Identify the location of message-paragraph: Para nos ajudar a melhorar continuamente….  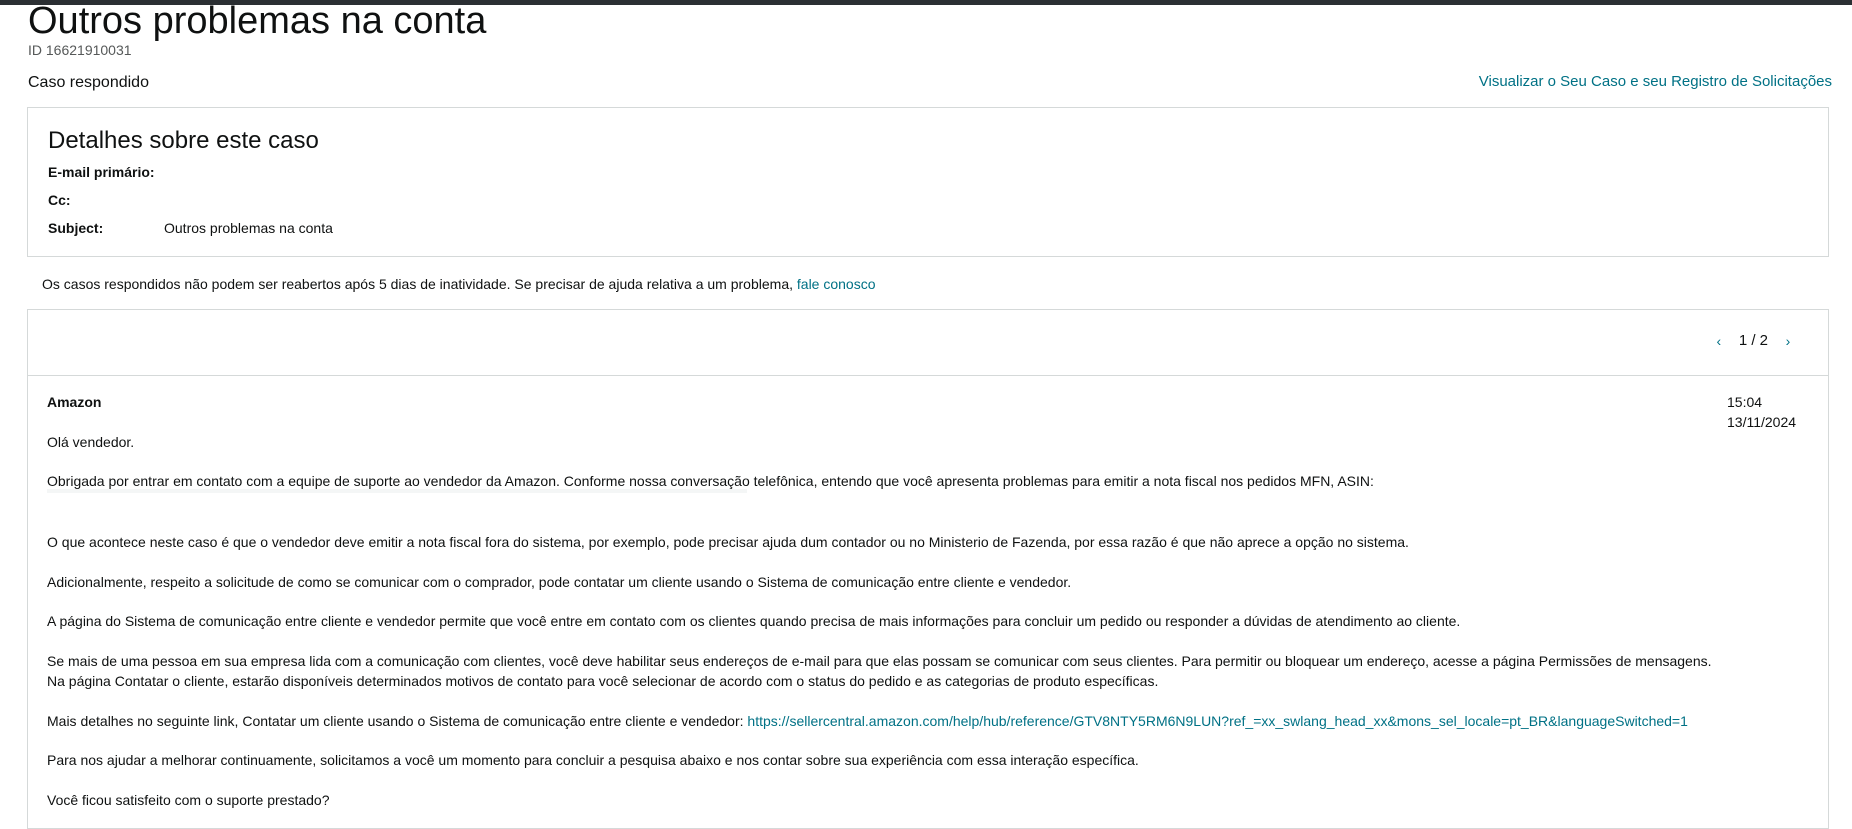
(593, 760).